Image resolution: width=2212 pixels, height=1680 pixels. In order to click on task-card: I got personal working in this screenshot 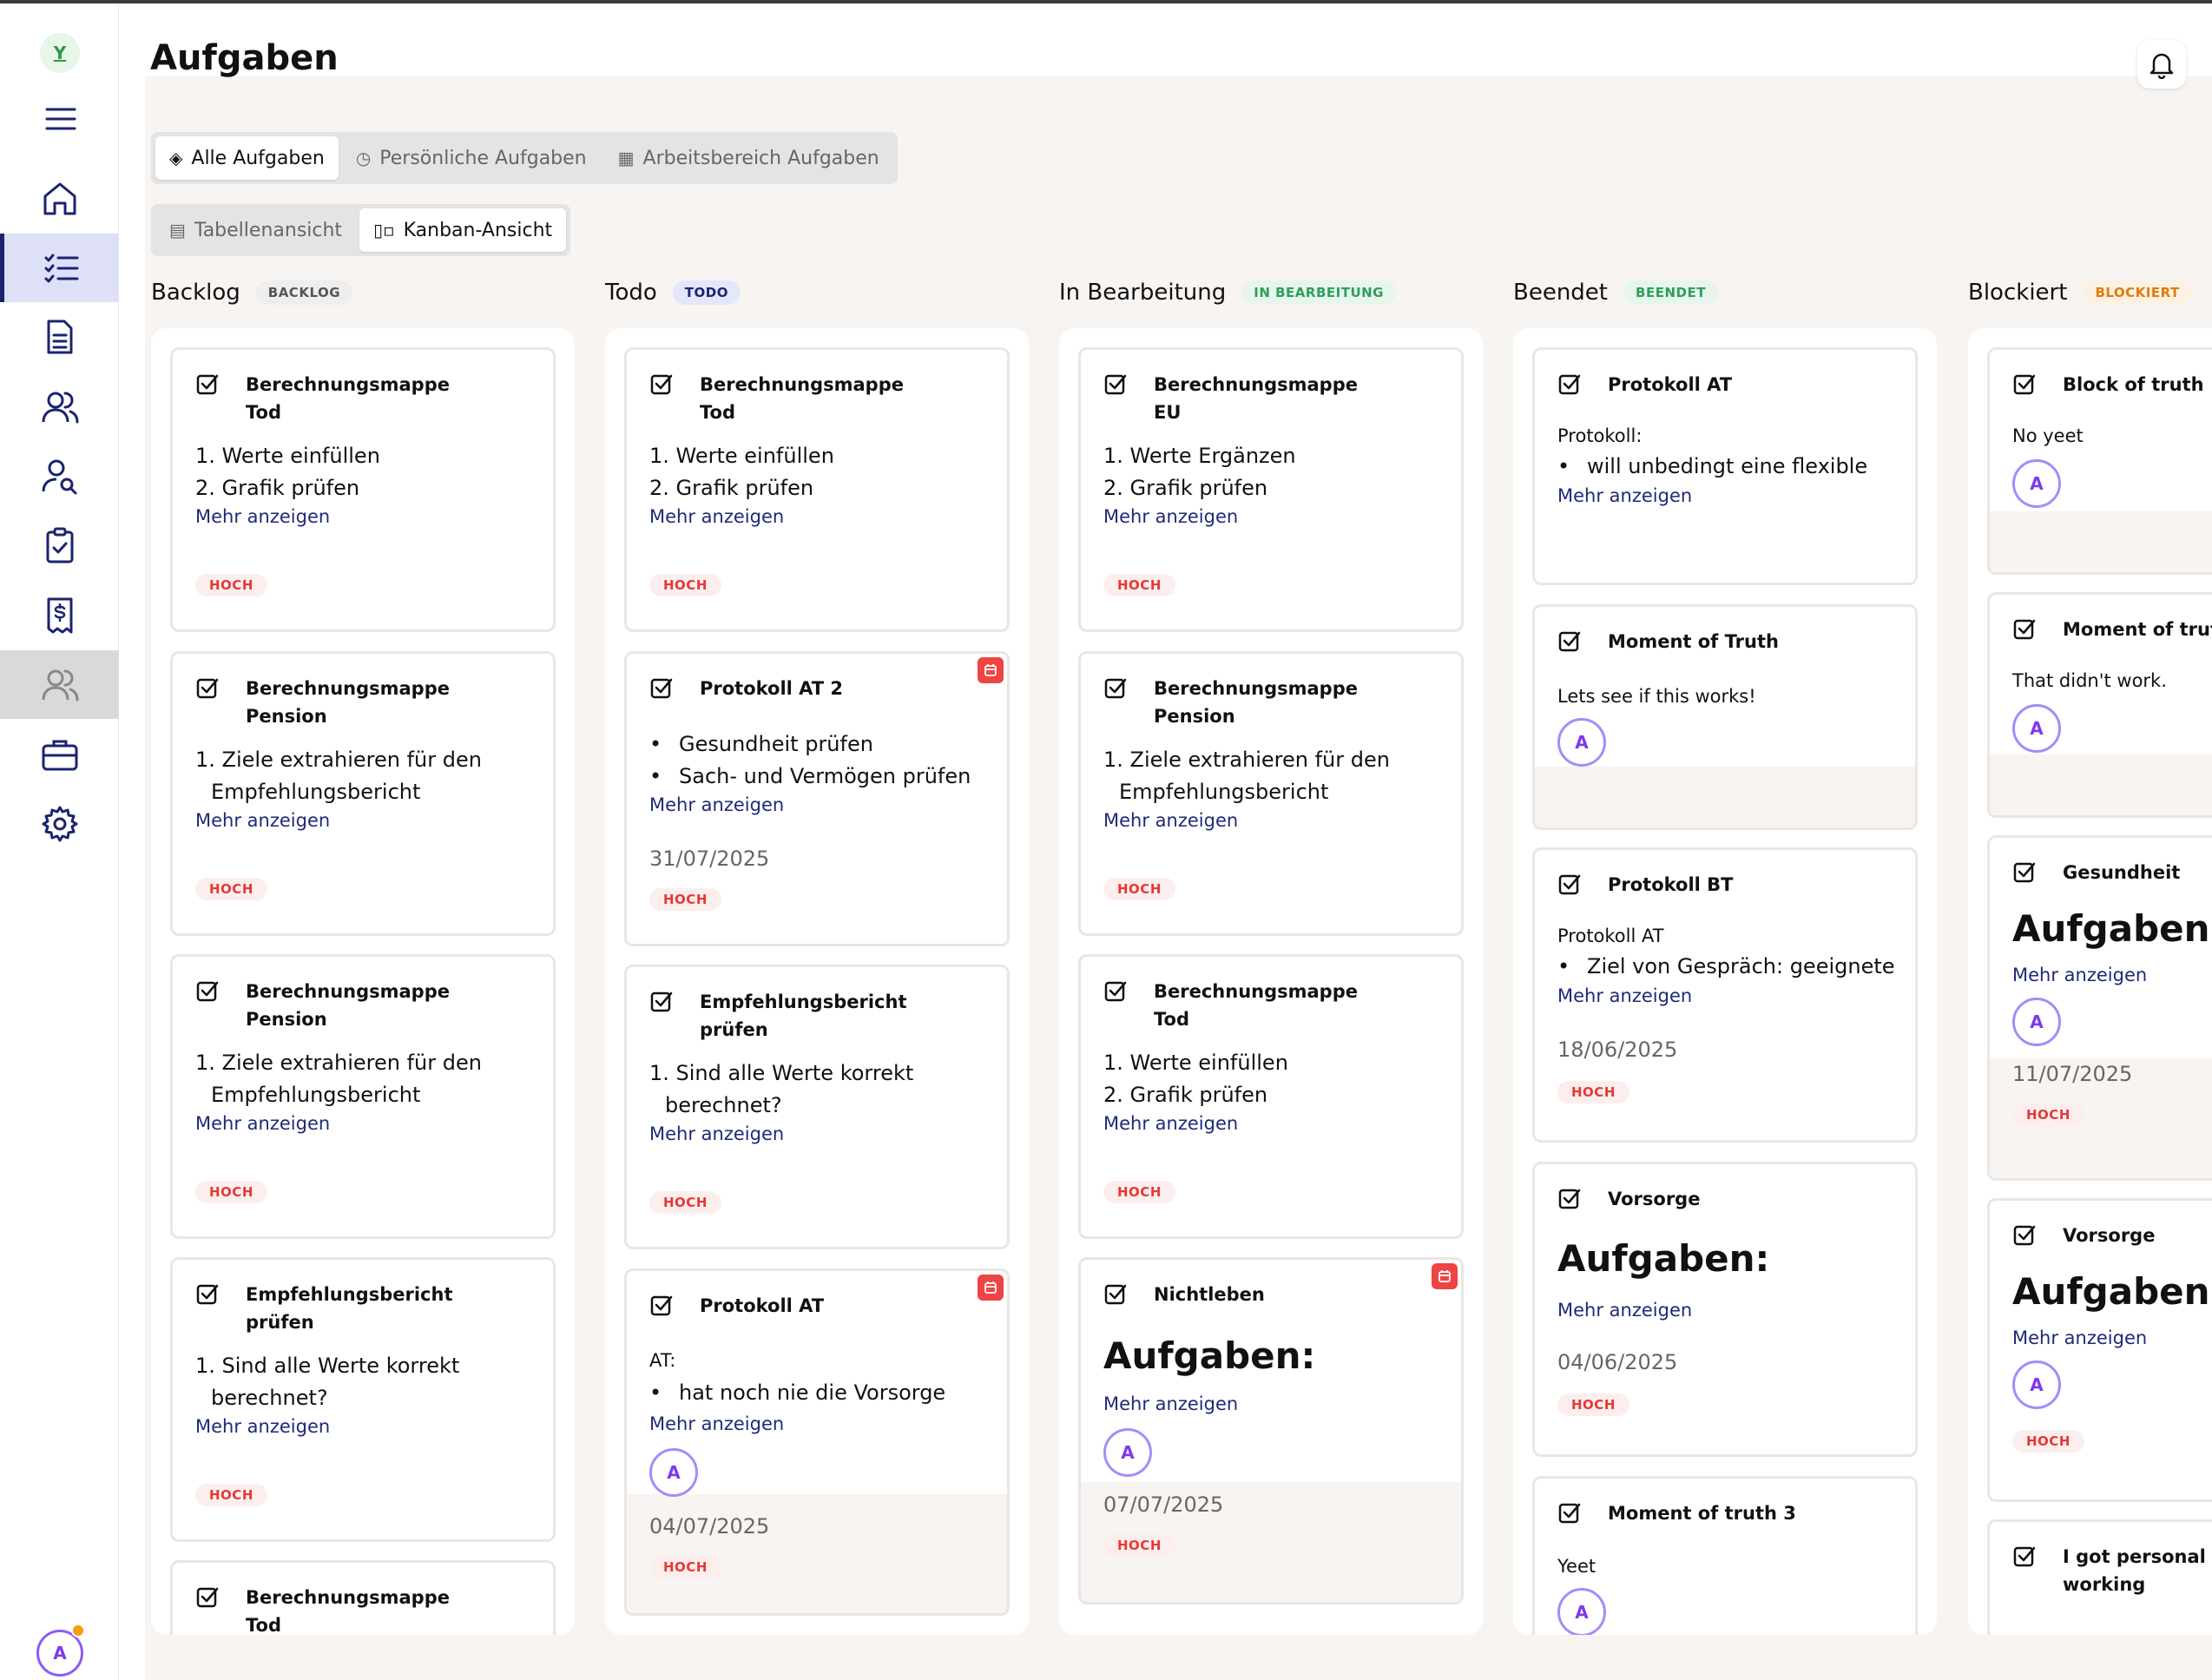, I will do `click(2099, 1577)`.